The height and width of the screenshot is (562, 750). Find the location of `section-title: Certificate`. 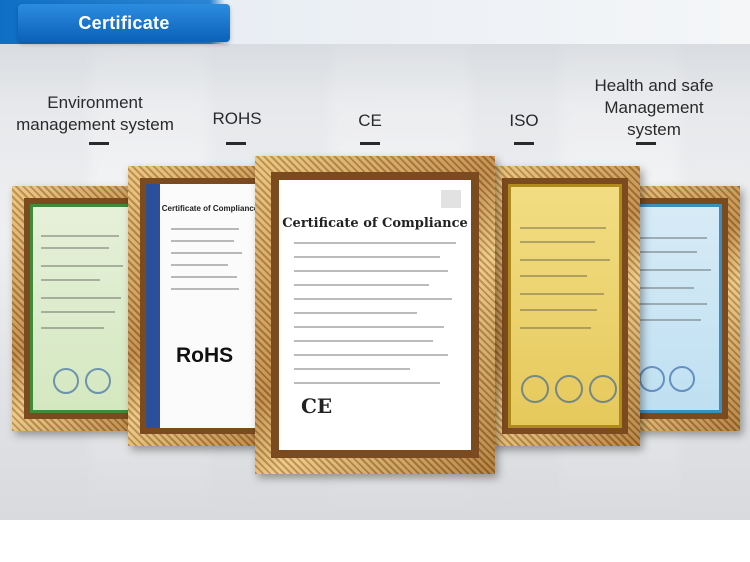

section-title: Certificate is located at coordinates (124, 23).